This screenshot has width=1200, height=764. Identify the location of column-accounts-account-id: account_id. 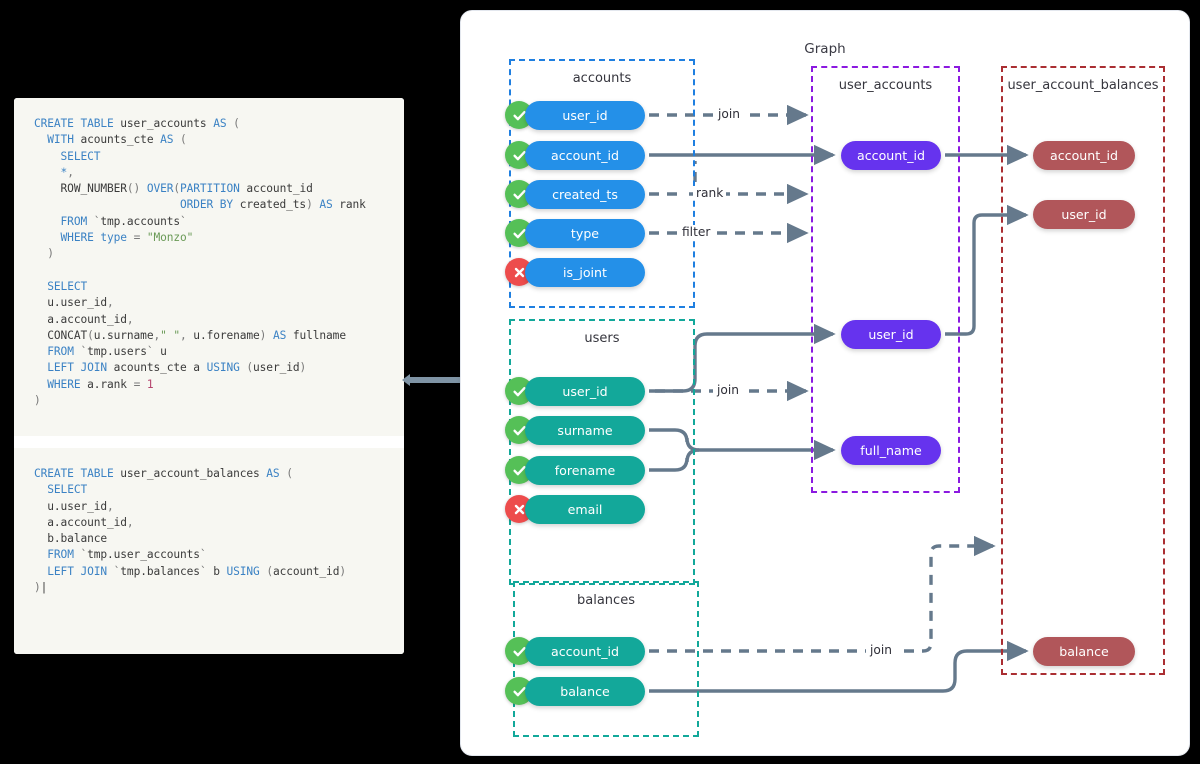
(585, 155).